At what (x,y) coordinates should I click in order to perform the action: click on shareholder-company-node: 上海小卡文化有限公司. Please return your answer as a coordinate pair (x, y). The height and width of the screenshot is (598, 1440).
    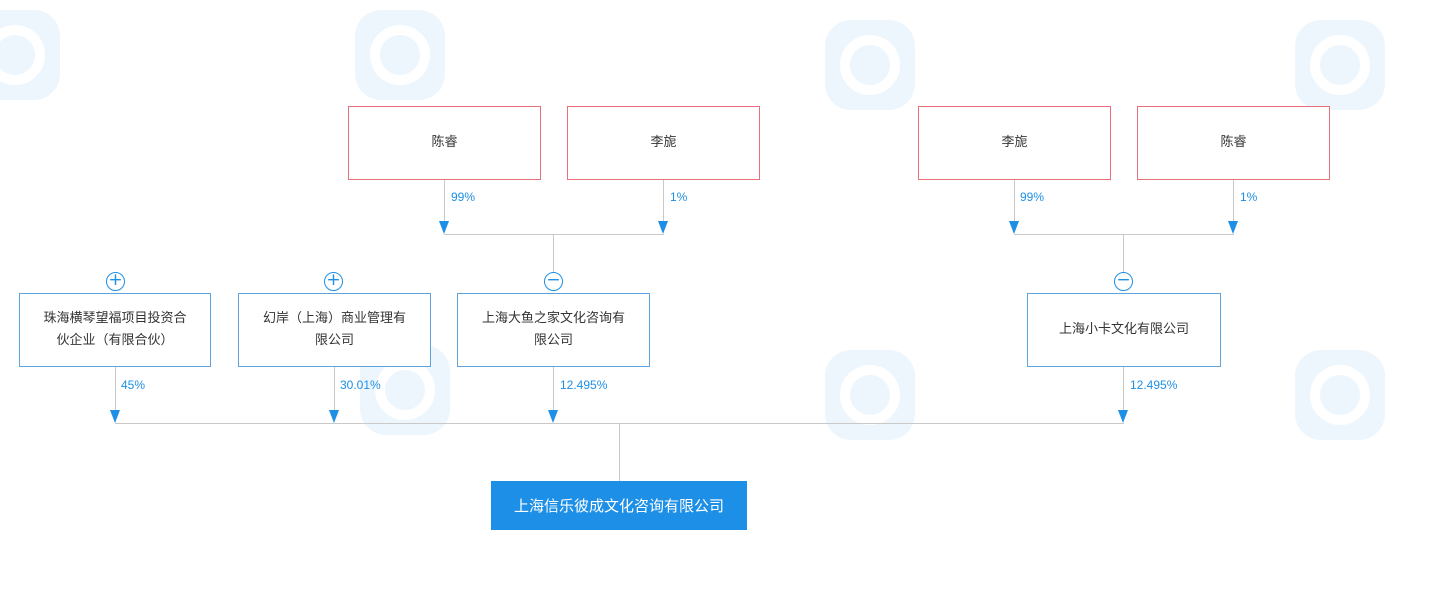
    Looking at the image, I should click on (1124, 330).